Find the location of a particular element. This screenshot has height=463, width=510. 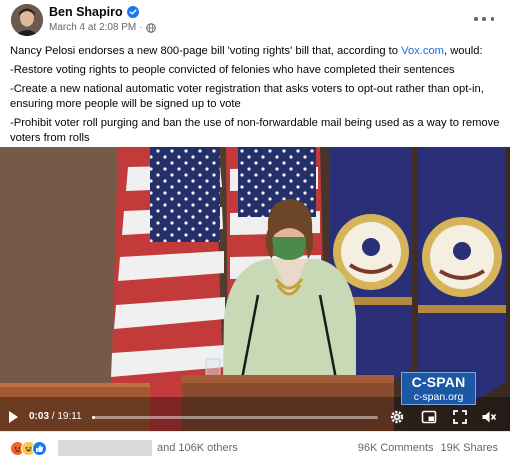

shares-count: 19K Shares is located at coordinates (469, 448).